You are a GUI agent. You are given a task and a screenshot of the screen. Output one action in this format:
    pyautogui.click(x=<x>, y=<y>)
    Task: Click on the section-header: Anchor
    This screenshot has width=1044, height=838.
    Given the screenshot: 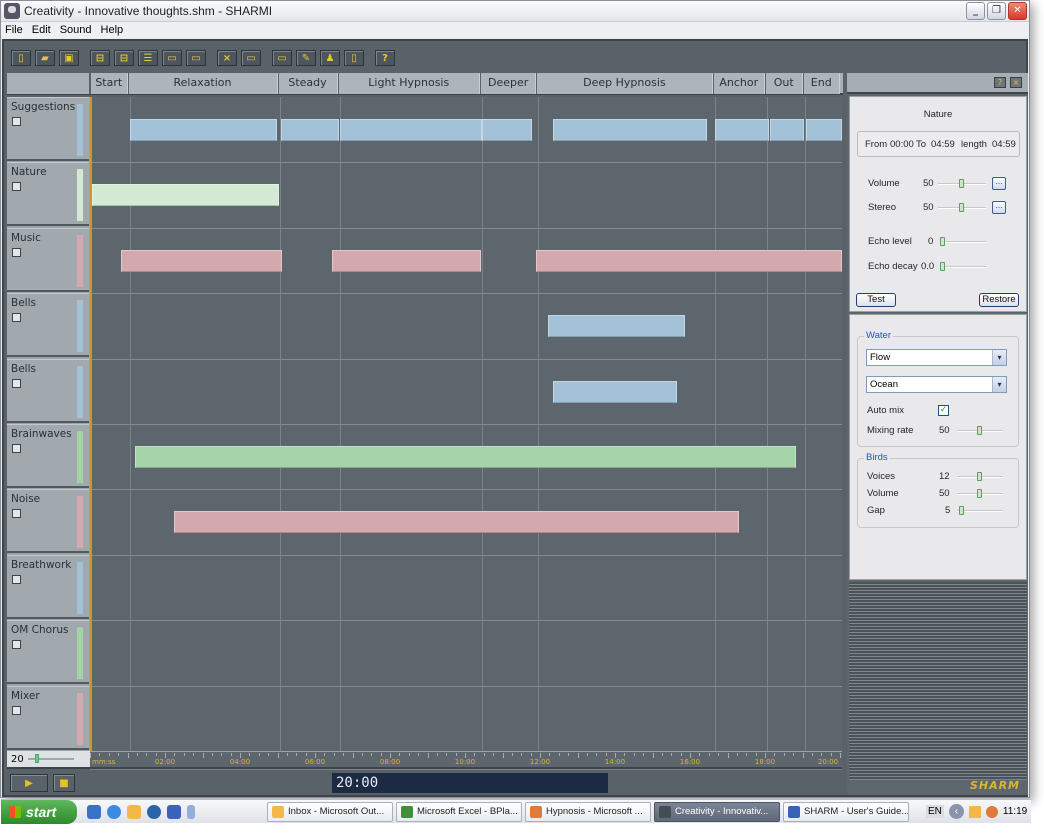 What is the action you would take?
    pyautogui.click(x=738, y=83)
    